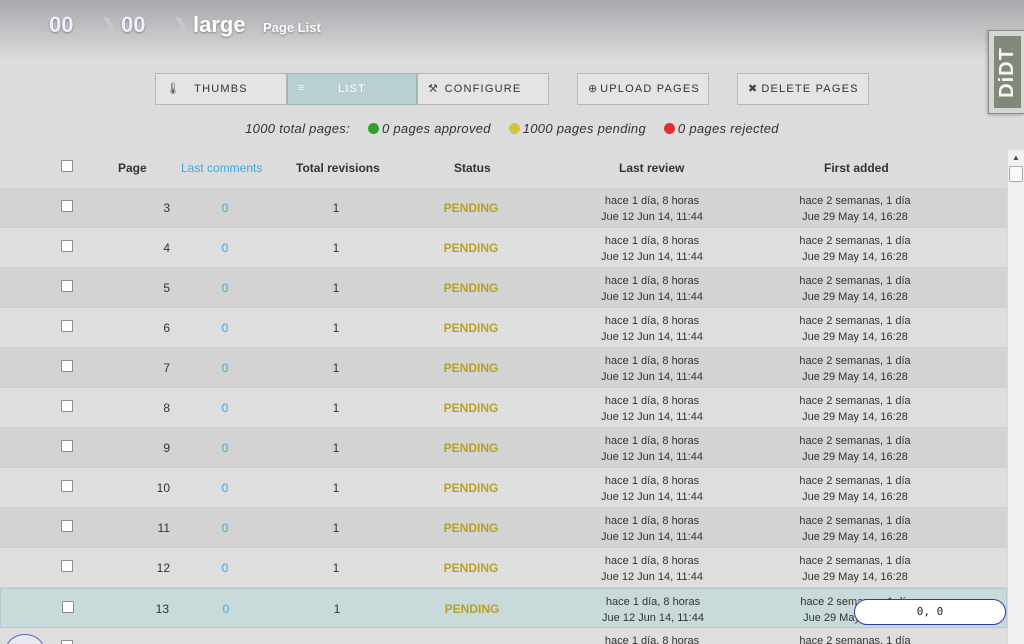 Image resolution: width=1024 pixels, height=644 pixels. What do you see at coordinates (166, 208) in the screenshot?
I see `cell-page: 3` at bounding box center [166, 208].